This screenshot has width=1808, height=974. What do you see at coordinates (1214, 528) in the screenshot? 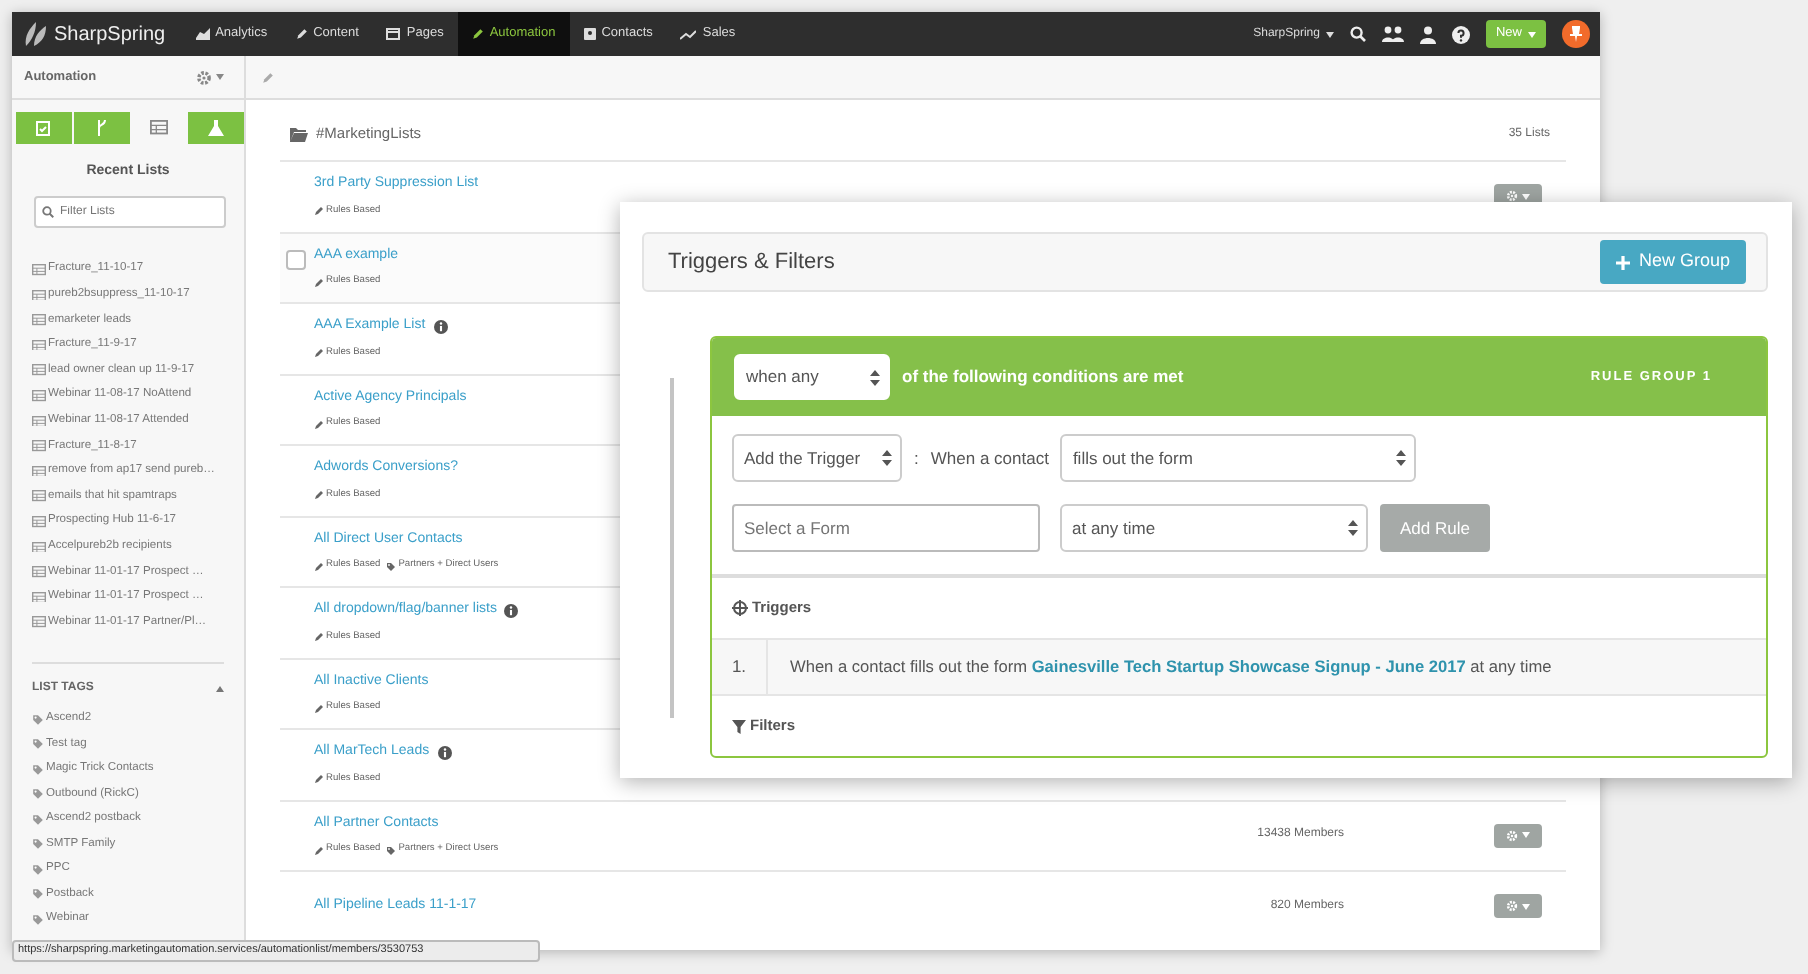
I see `time-select: at any time` at bounding box center [1214, 528].